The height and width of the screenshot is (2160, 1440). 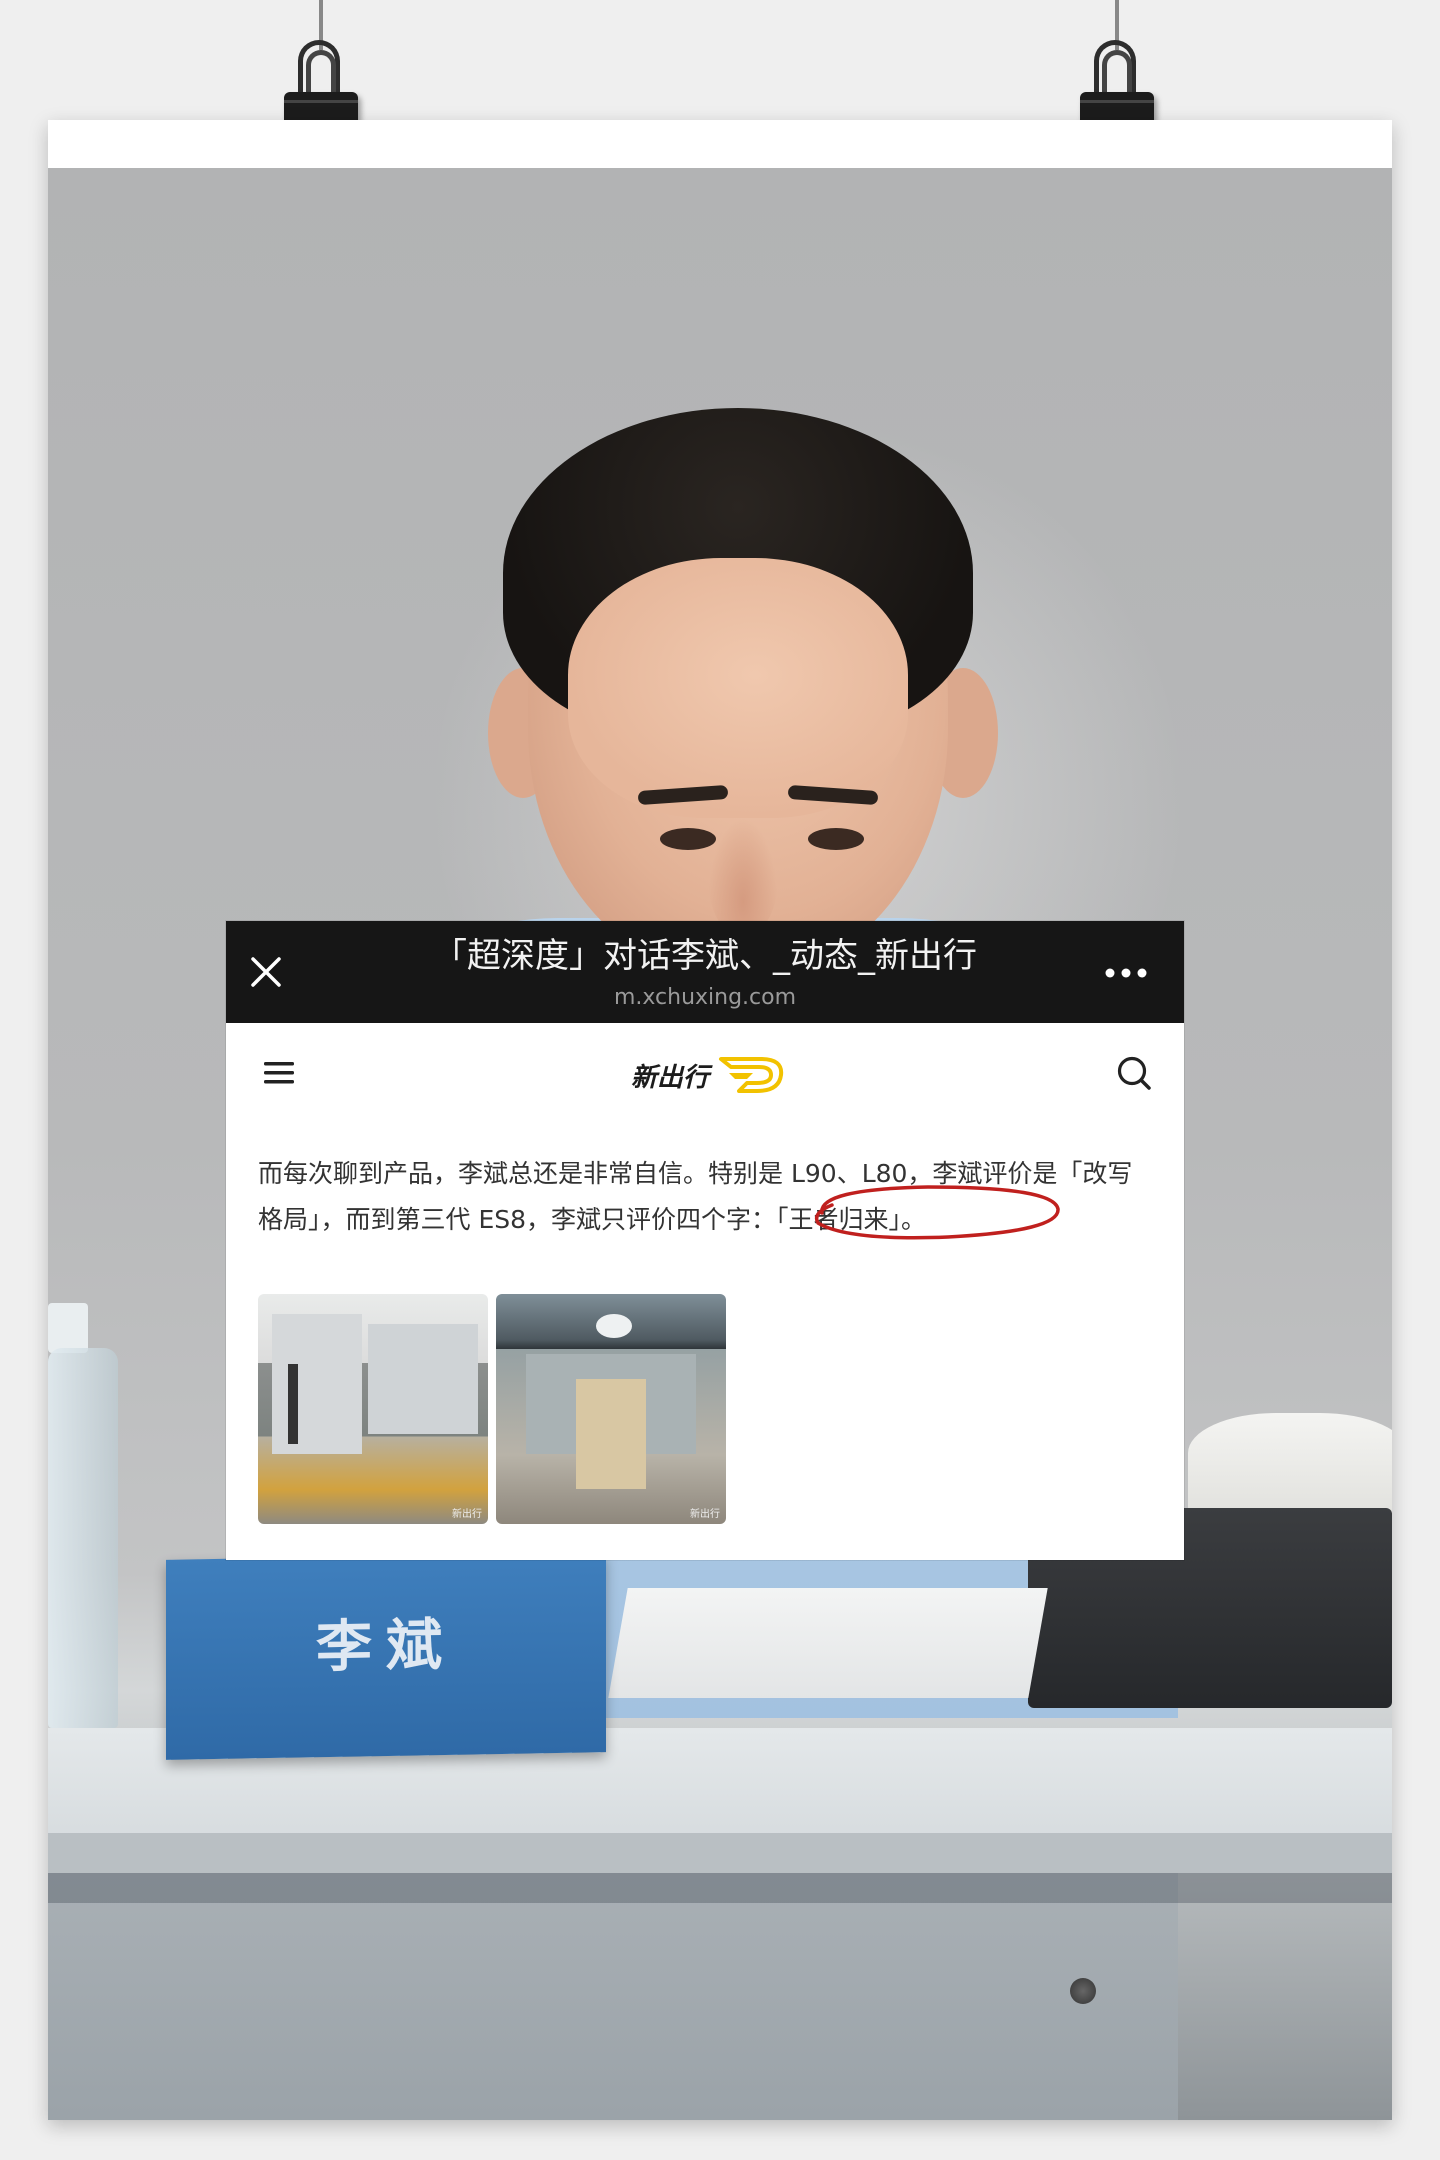 I want to click on search-icon, so click(x=1134, y=1073).